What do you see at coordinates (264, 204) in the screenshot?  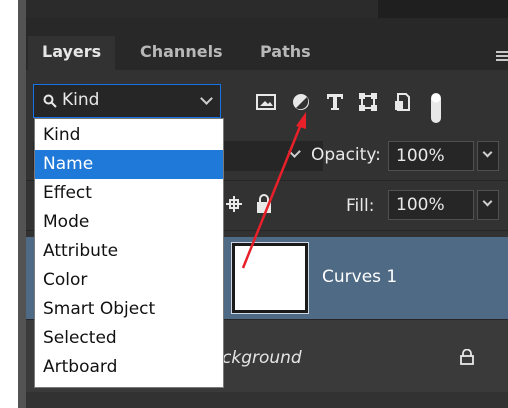 I see `lock-all-icon` at bounding box center [264, 204].